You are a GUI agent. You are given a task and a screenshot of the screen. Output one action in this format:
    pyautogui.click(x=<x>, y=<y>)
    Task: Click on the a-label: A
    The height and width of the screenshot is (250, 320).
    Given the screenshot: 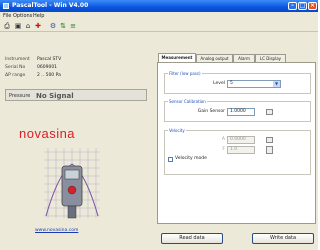 What is the action you would take?
    pyautogui.click(x=223, y=139)
    